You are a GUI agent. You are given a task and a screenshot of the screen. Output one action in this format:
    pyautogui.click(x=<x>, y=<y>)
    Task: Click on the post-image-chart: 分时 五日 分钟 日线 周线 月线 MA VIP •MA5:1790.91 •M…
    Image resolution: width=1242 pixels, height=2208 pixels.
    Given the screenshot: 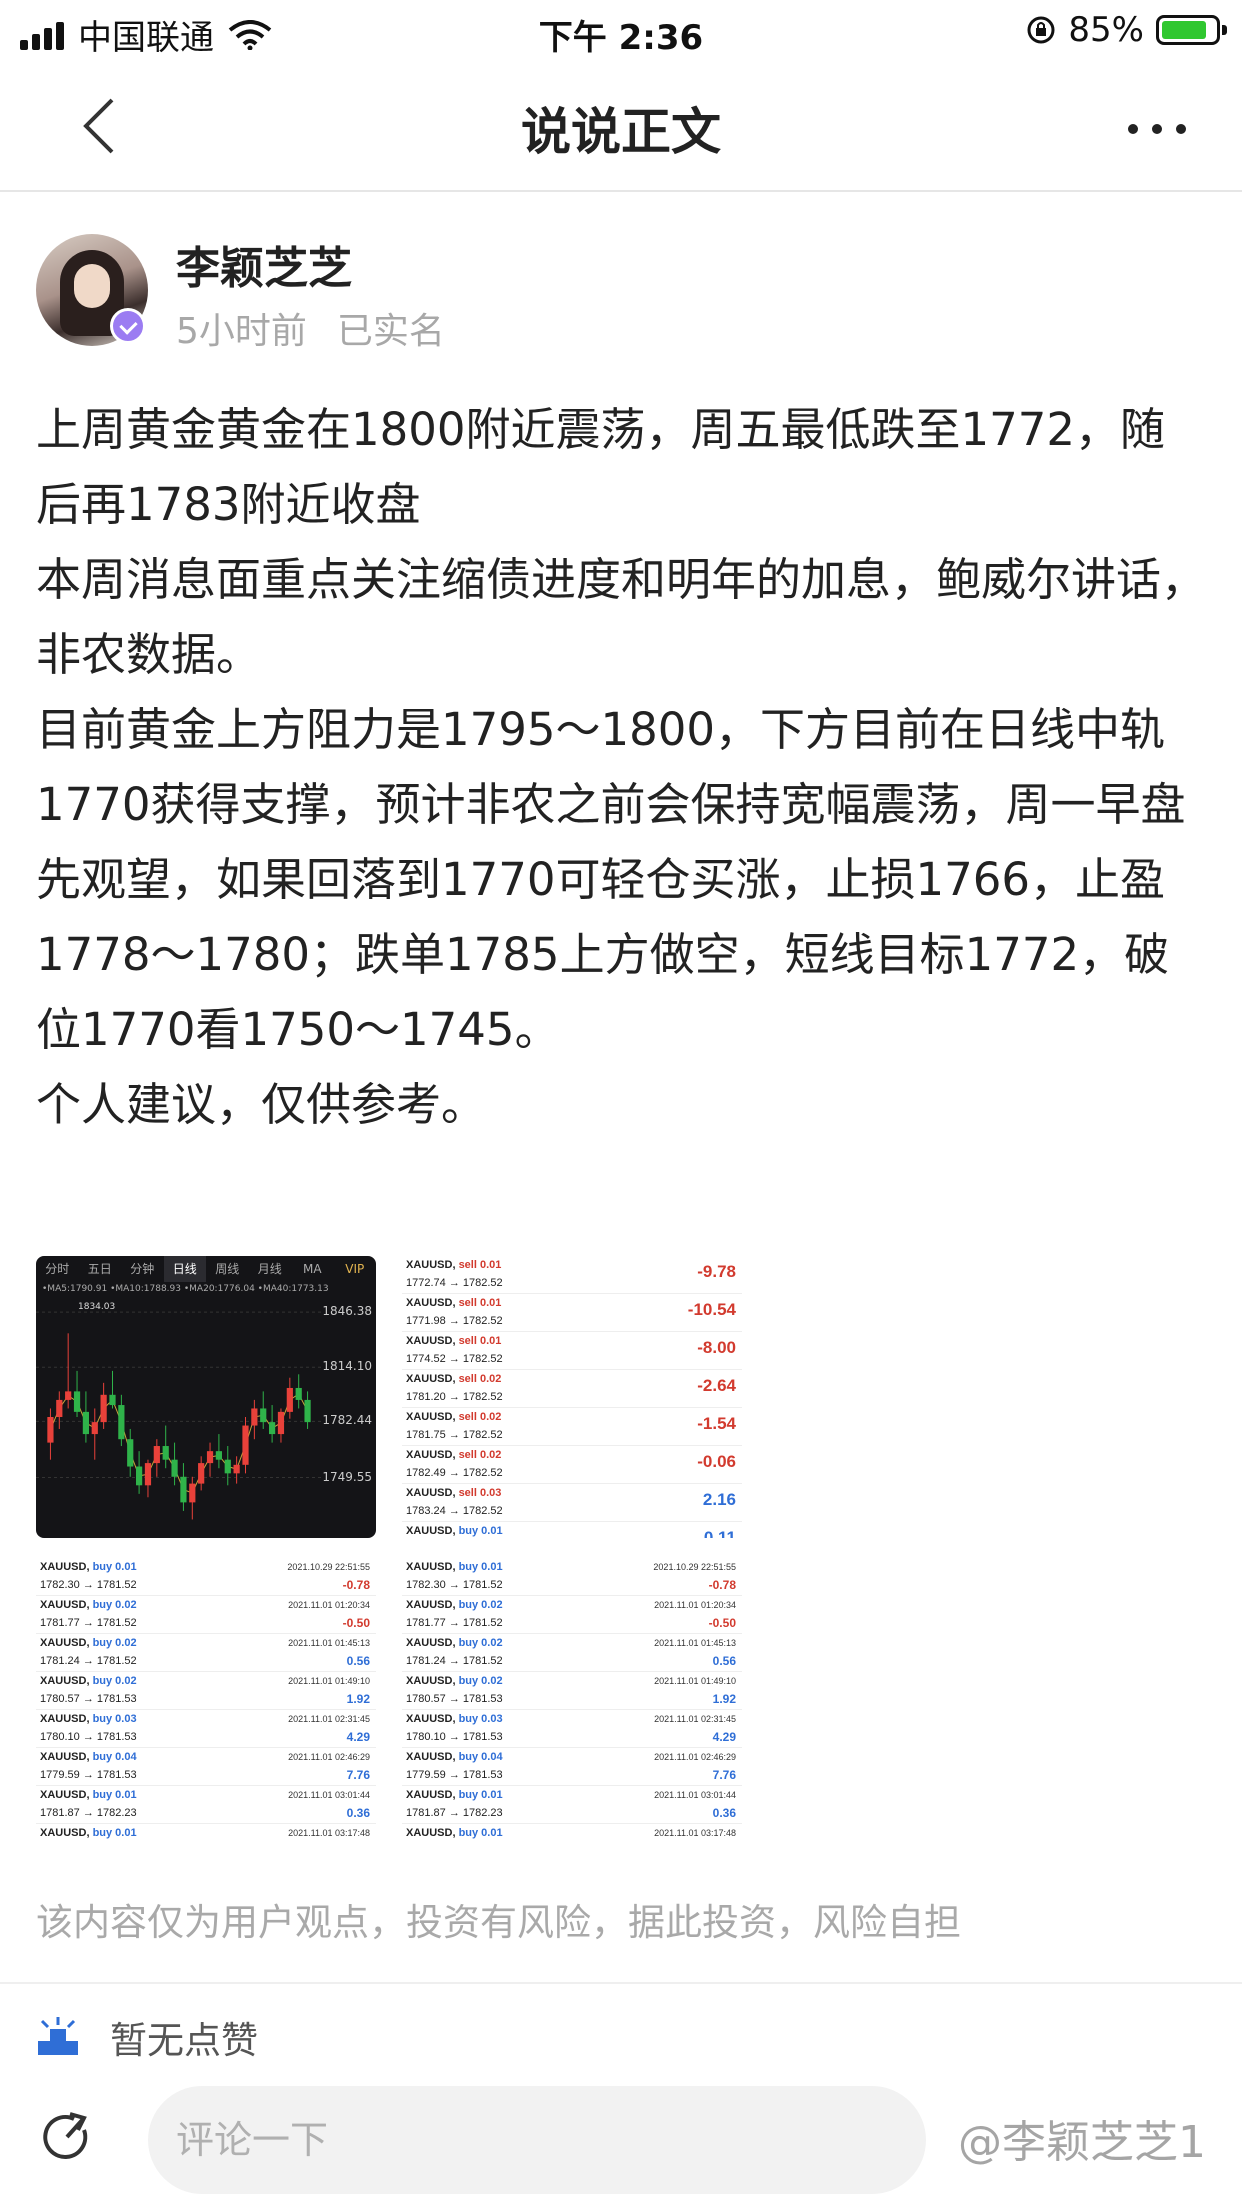 What is the action you would take?
    pyautogui.click(x=206, y=1397)
    